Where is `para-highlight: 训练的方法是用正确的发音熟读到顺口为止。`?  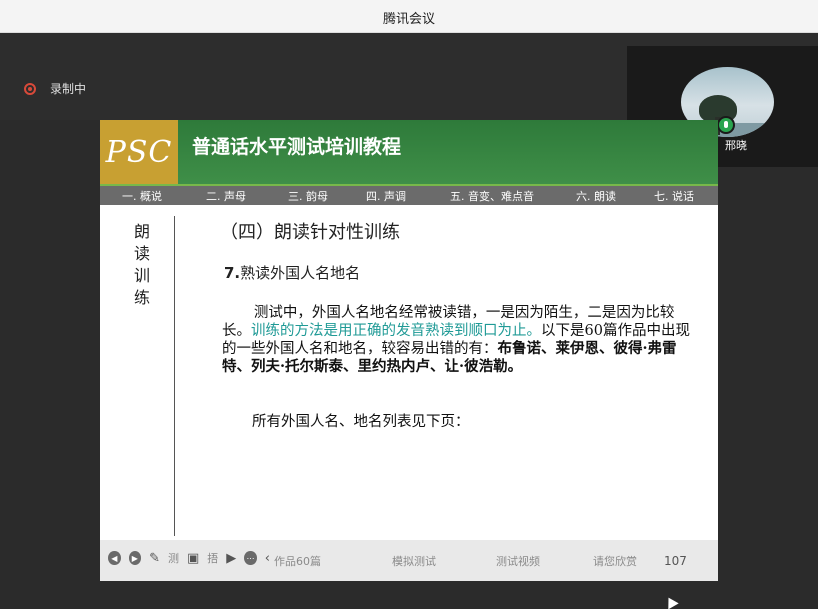 para-highlight: 训练的方法是用正确的发音熟读到顺口为止。 is located at coordinates (396, 331).